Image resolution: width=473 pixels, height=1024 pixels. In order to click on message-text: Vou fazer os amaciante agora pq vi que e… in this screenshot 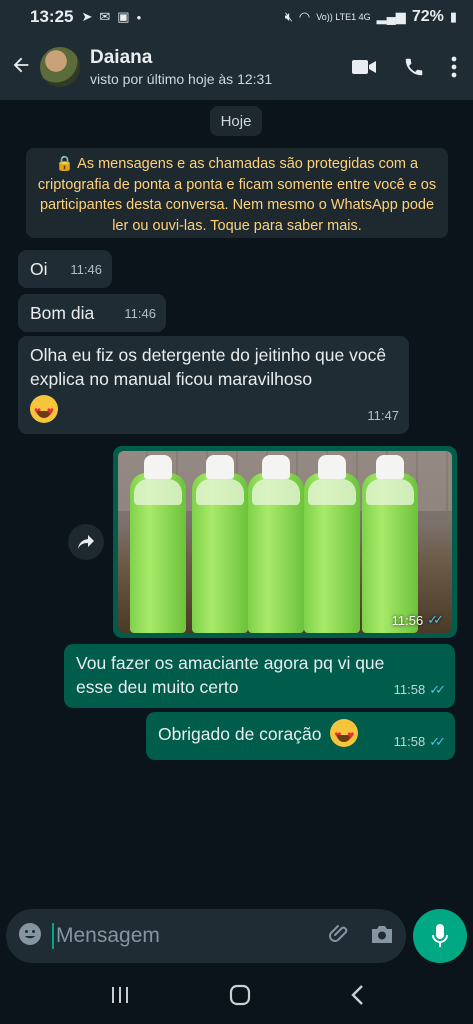, I will do `click(230, 675)`.